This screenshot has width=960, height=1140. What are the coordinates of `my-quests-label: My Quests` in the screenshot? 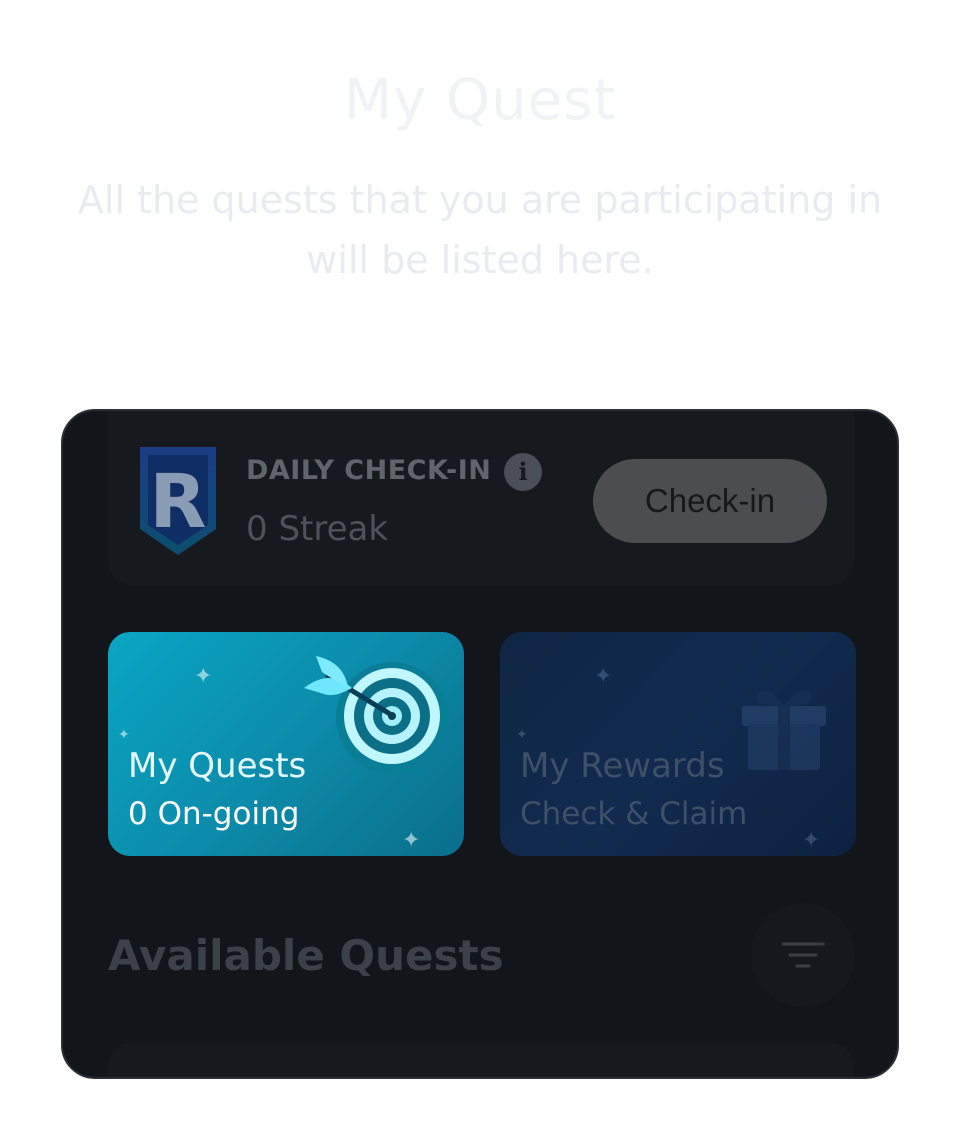 It's located at (217, 766).